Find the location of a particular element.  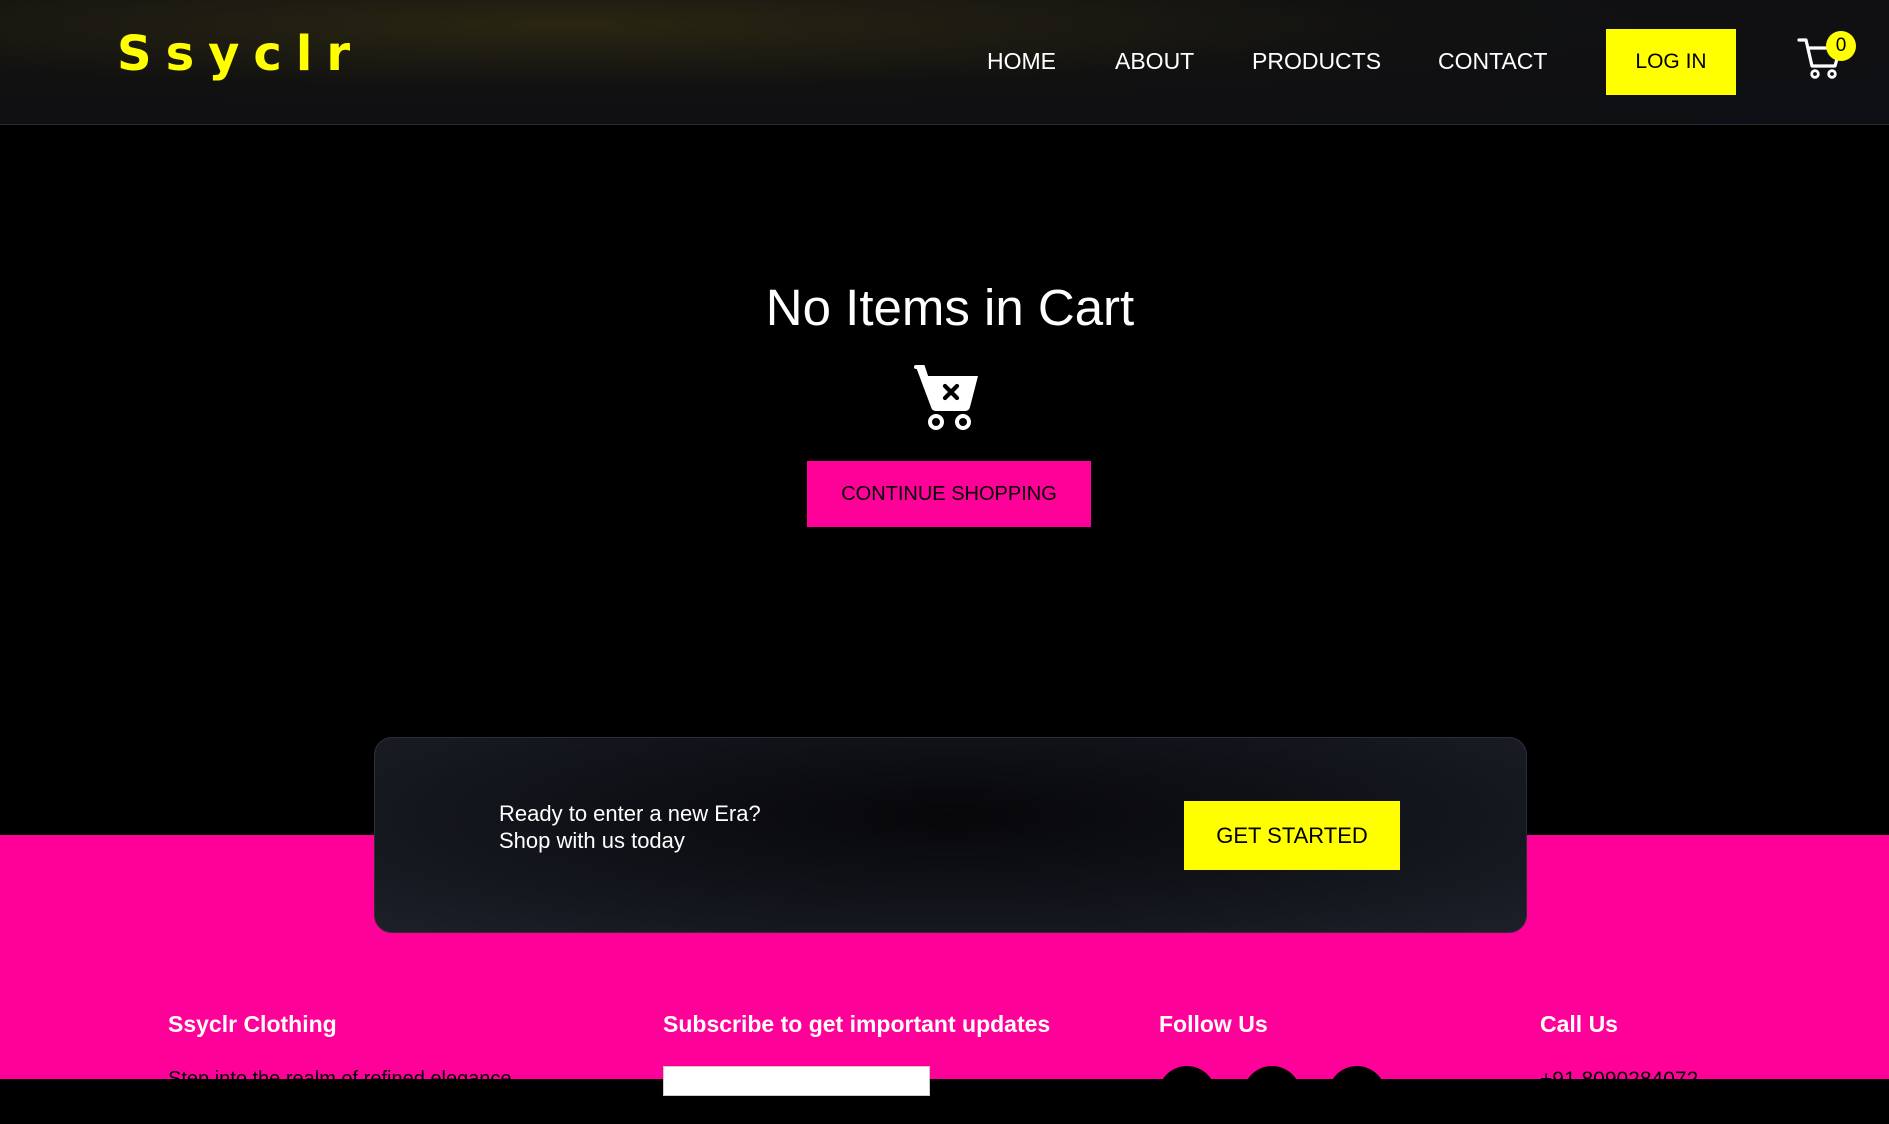

nav-products: PRODUCTS is located at coordinates (1316, 61).